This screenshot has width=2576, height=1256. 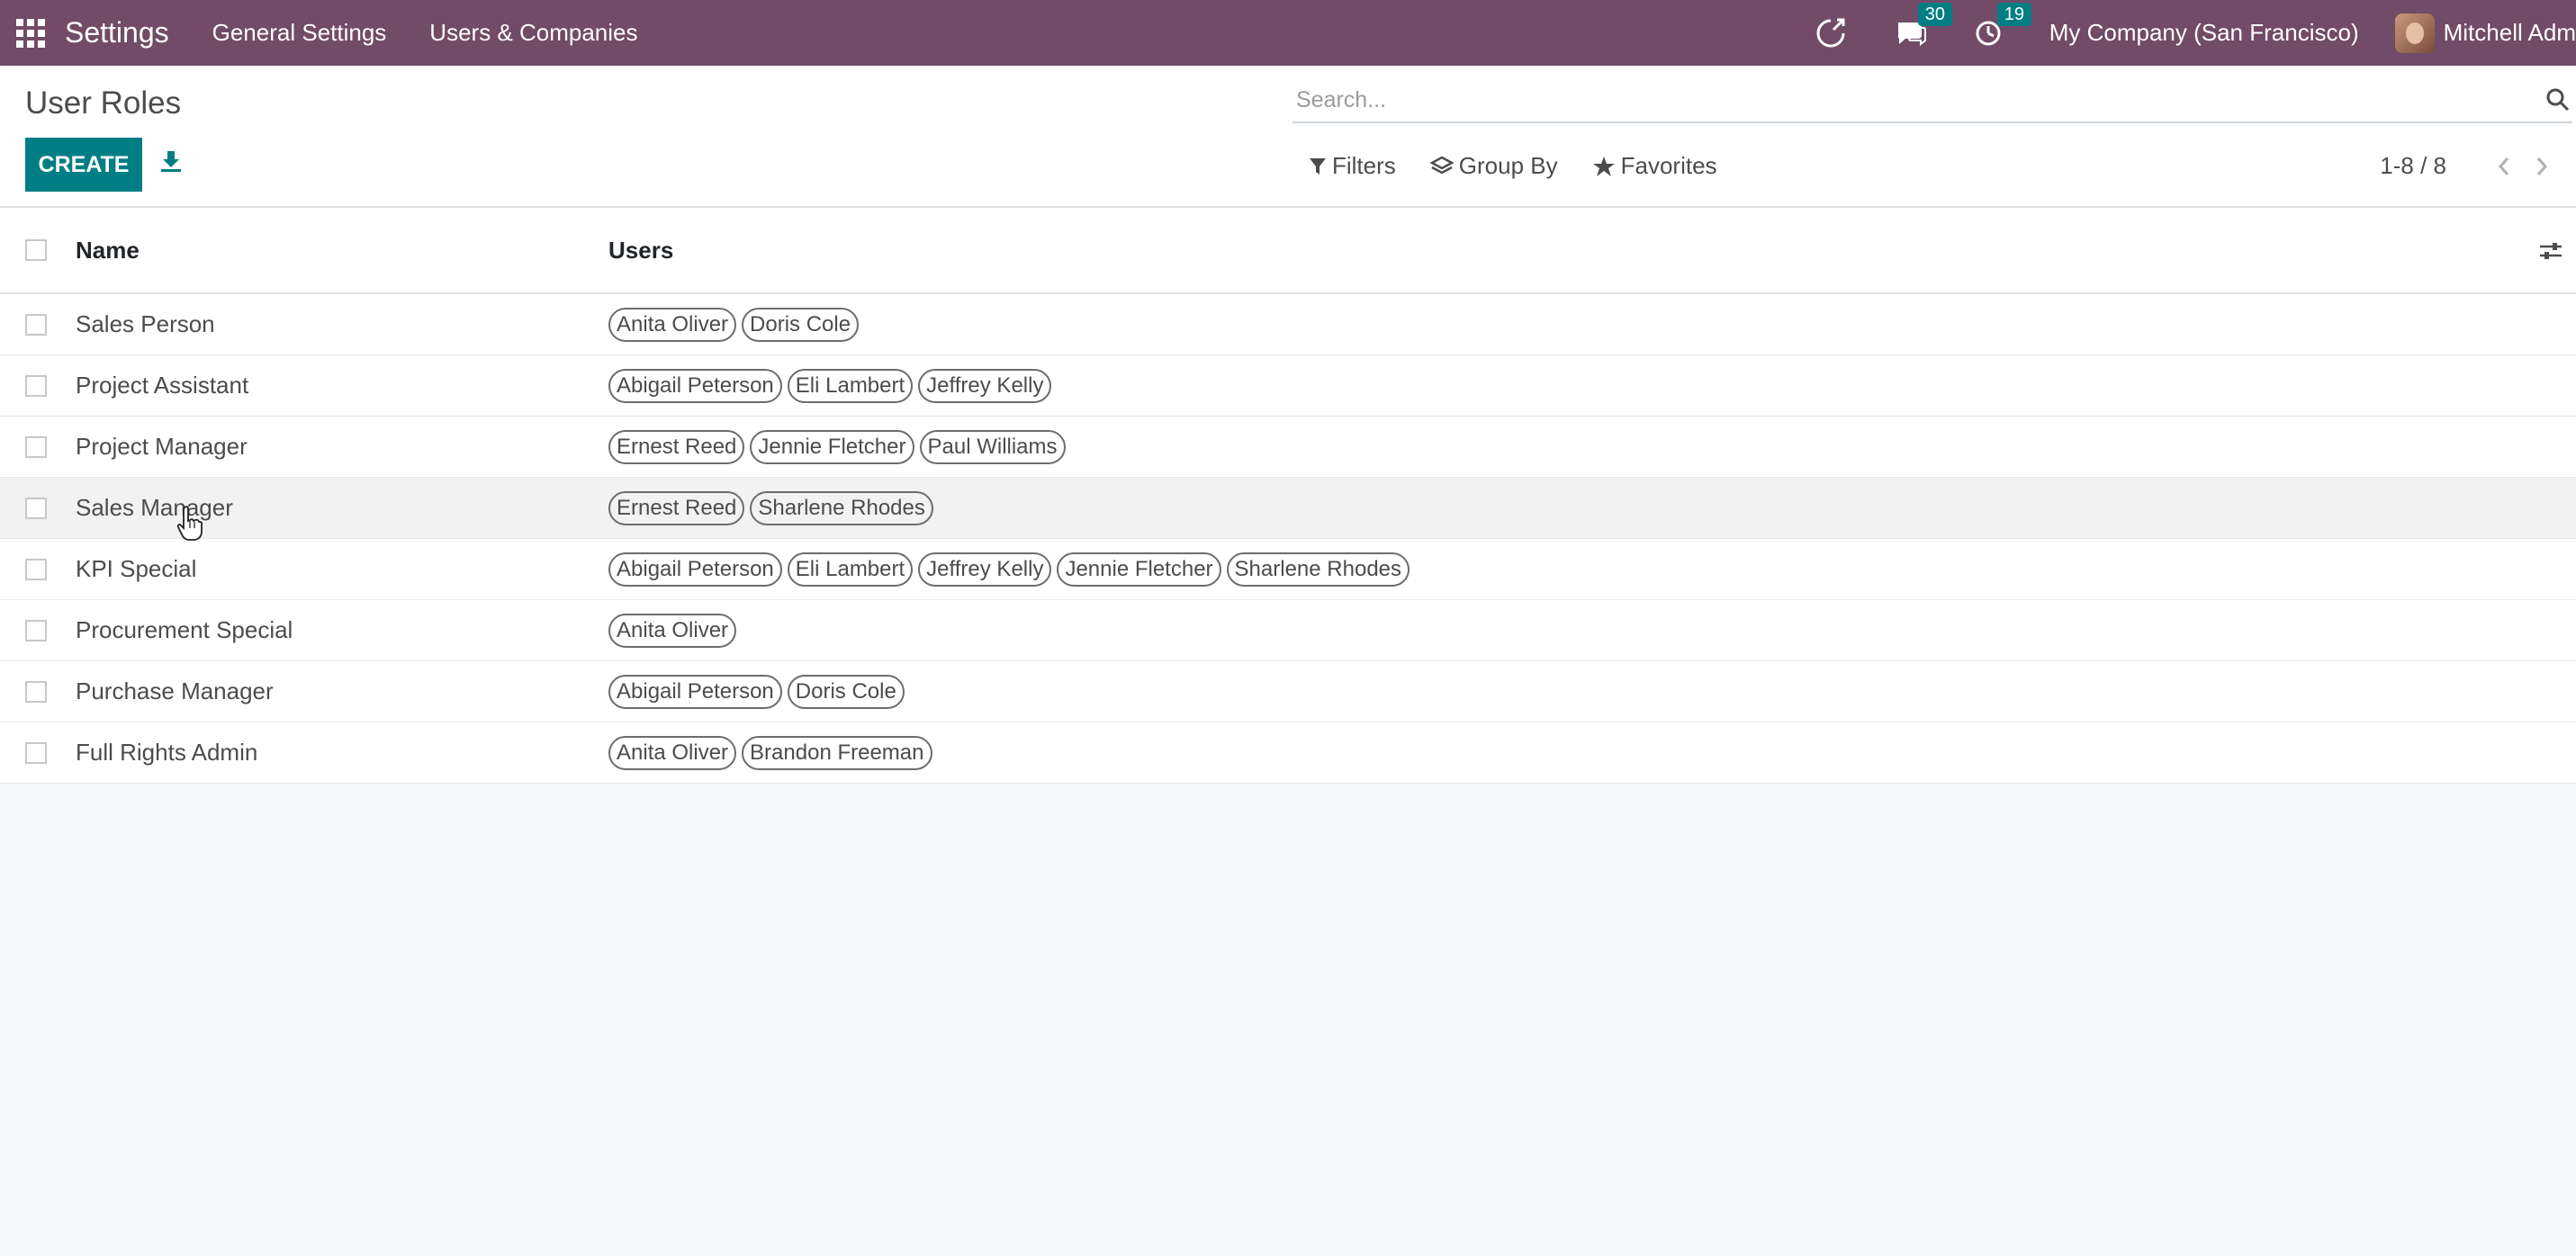 What do you see at coordinates (1592, 251) in the screenshot?
I see `column-header-users: Users` at bounding box center [1592, 251].